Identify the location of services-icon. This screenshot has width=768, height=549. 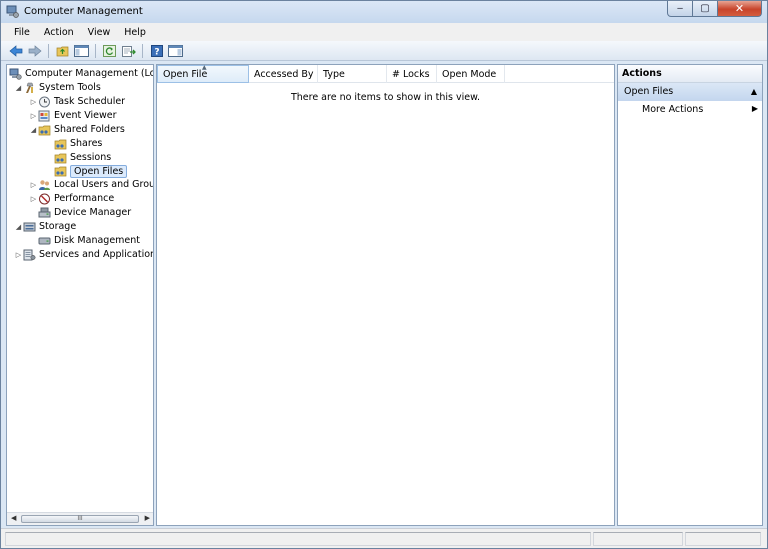
(29, 254).